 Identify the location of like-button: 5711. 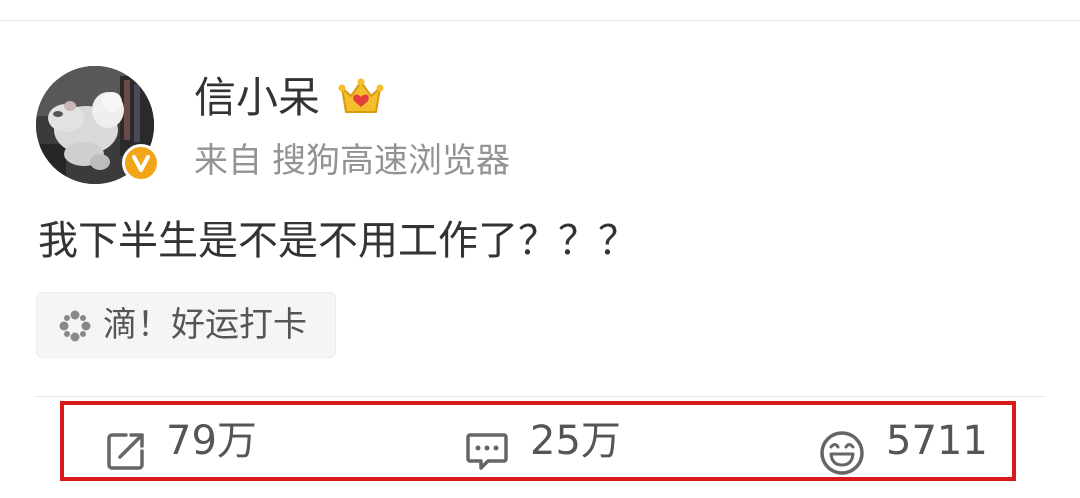
(908, 441).